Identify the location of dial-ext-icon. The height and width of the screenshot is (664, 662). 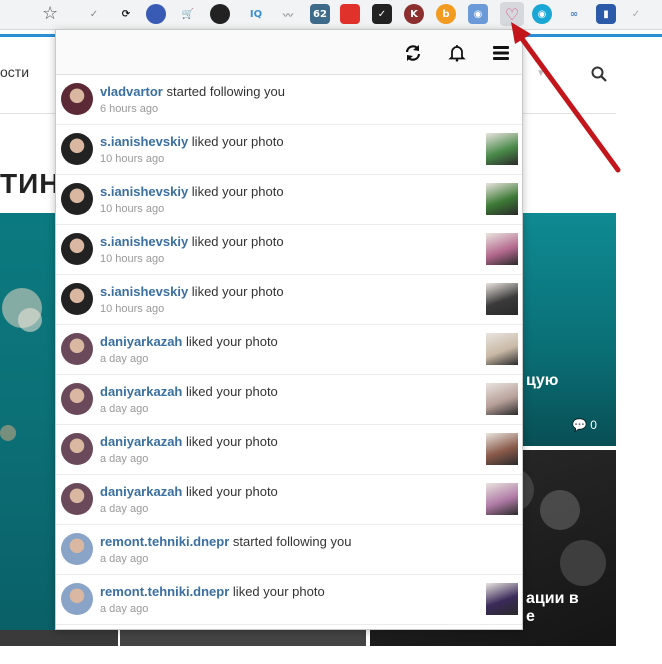
(220, 14).